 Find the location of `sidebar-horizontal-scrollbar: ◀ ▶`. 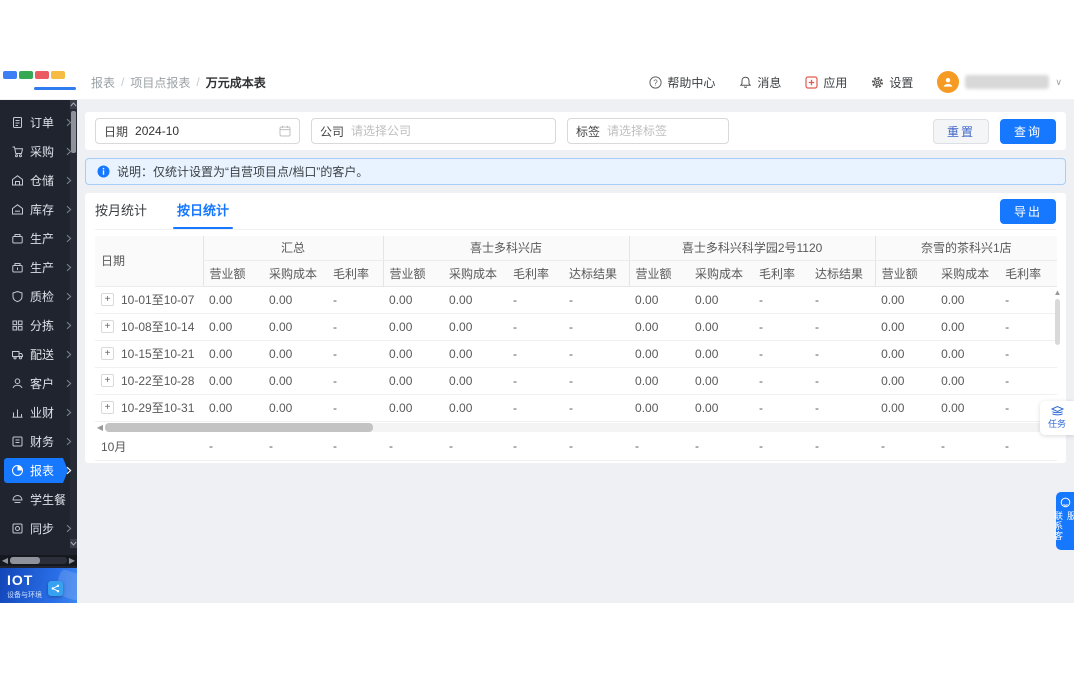

sidebar-horizontal-scrollbar: ◀ ▶ is located at coordinates (38, 560).